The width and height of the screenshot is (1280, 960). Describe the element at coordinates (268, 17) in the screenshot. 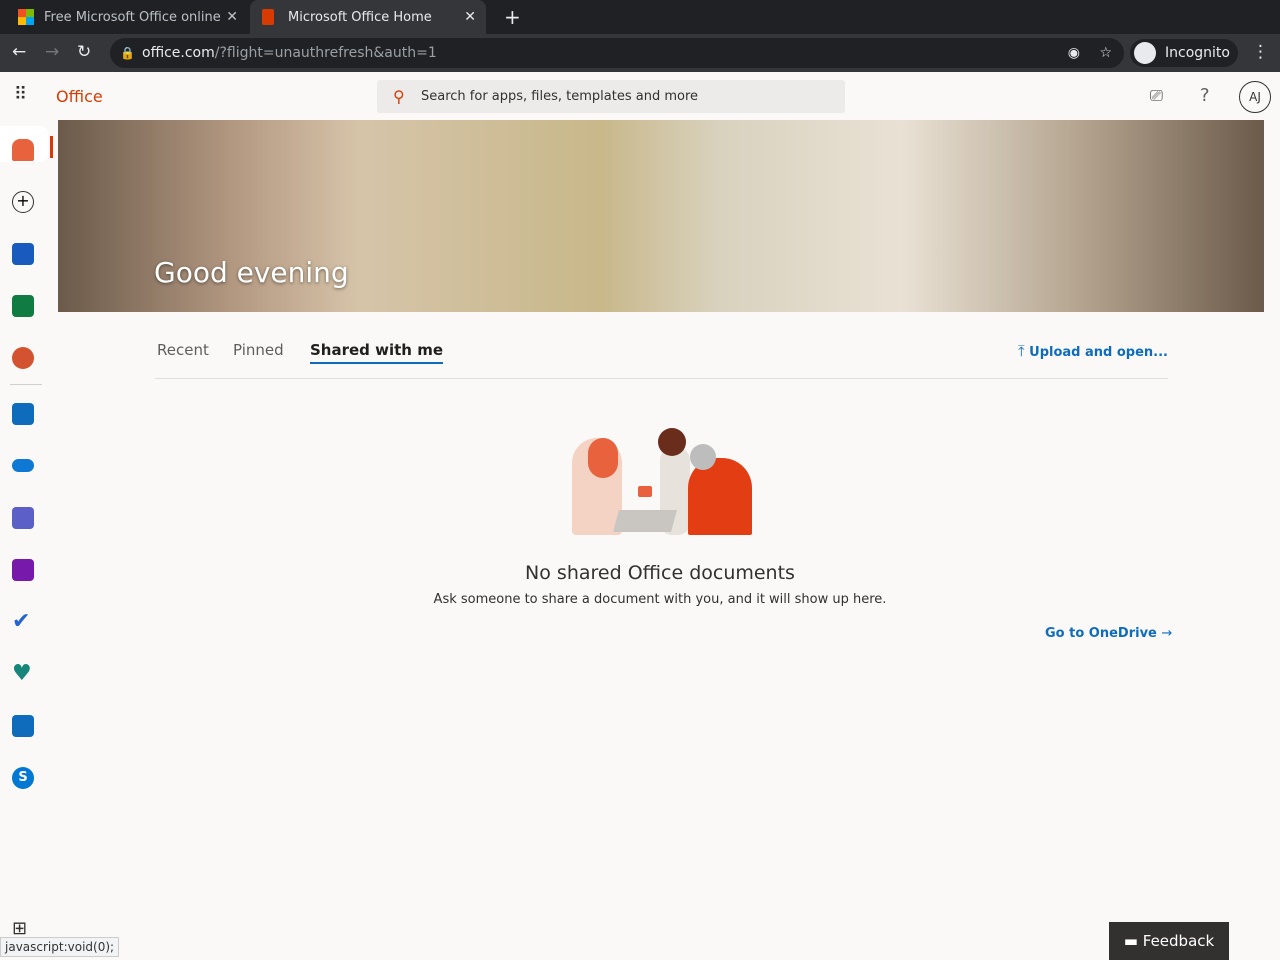

I see `office-logo-icon` at that location.